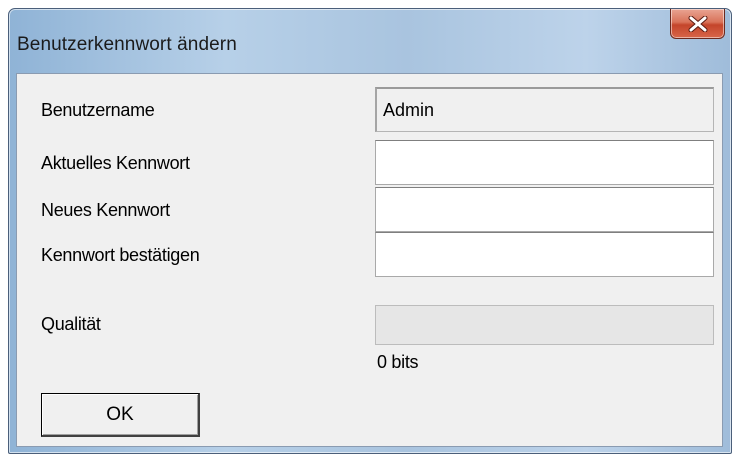  What do you see at coordinates (127, 44) in the screenshot?
I see `window-title: Benutzerkennwort ändern` at bounding box center [127, 44].